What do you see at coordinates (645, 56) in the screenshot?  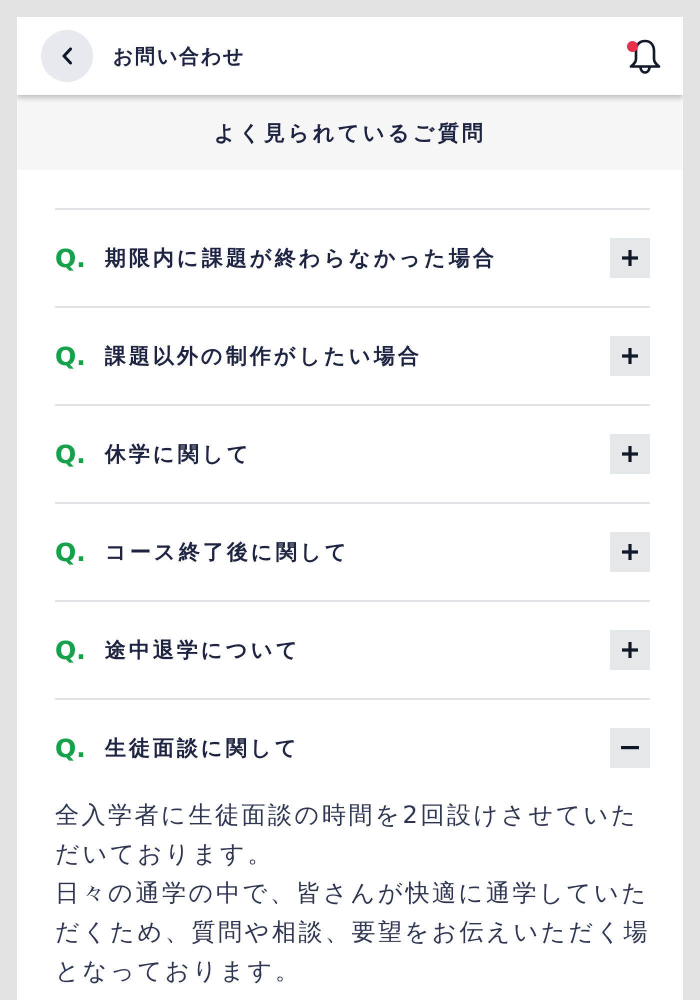 I see `bell-icon` at bounding box center [645, 56].